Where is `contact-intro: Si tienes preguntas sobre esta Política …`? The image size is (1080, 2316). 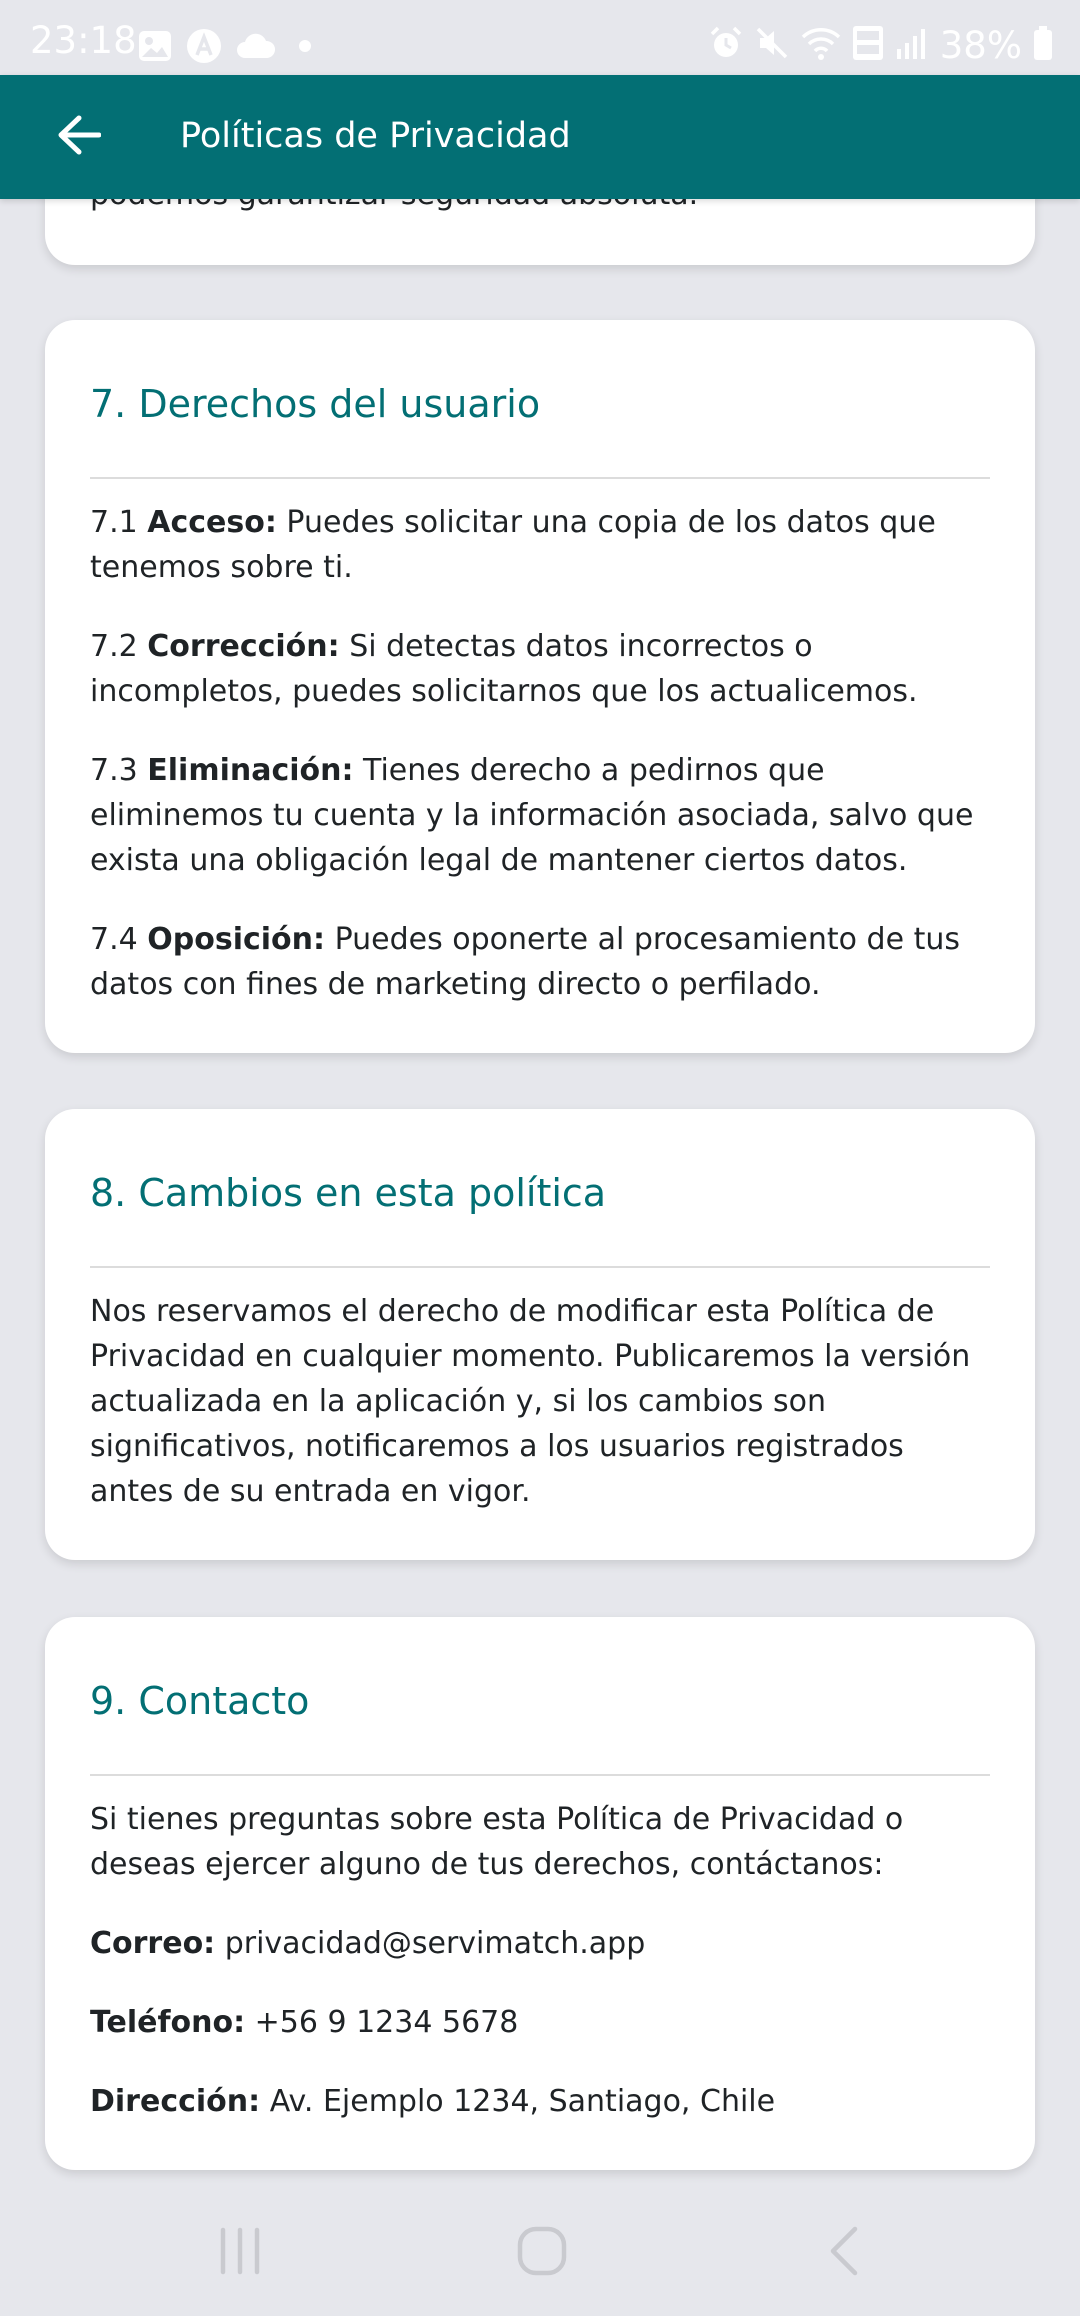
contact-intro: Si tienes preguntas sobre esta Política … is located at coordinates (497, 1842).